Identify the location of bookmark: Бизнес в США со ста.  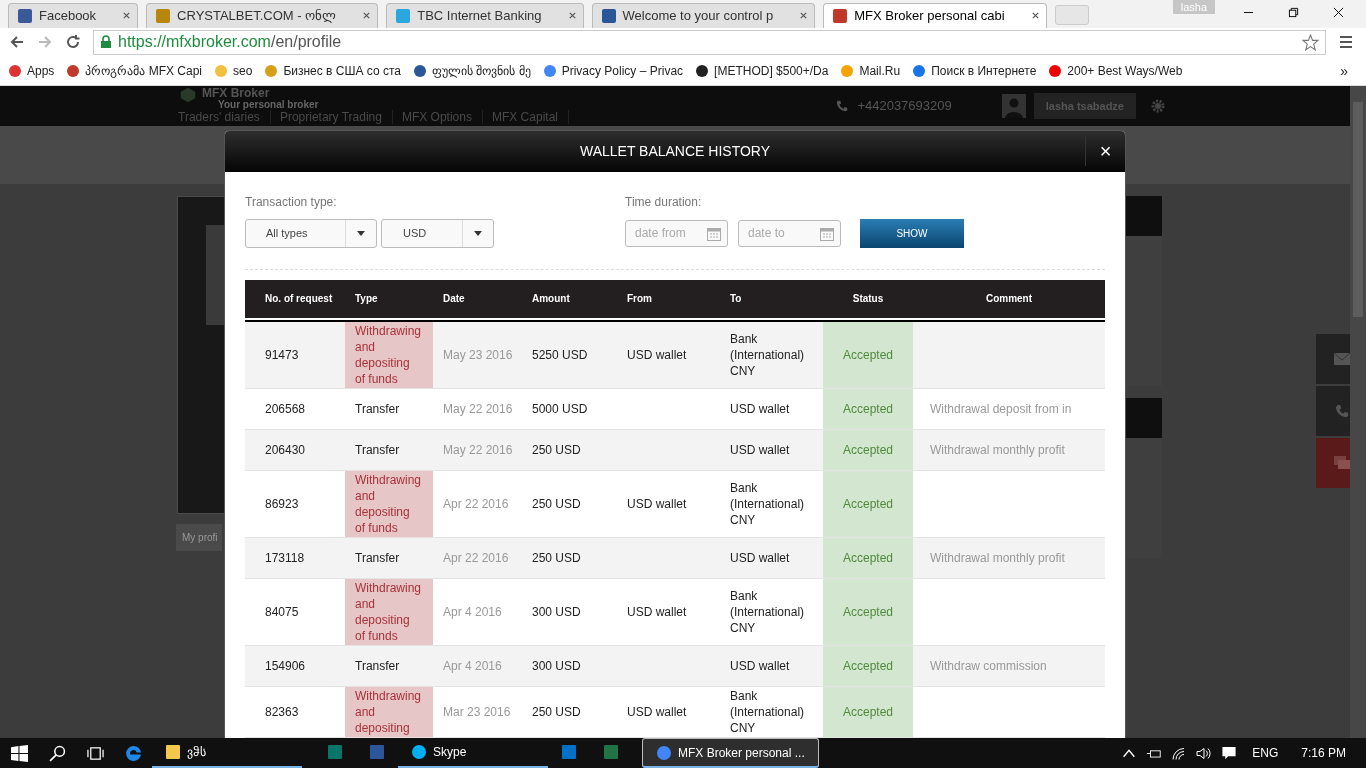
(332, 70).